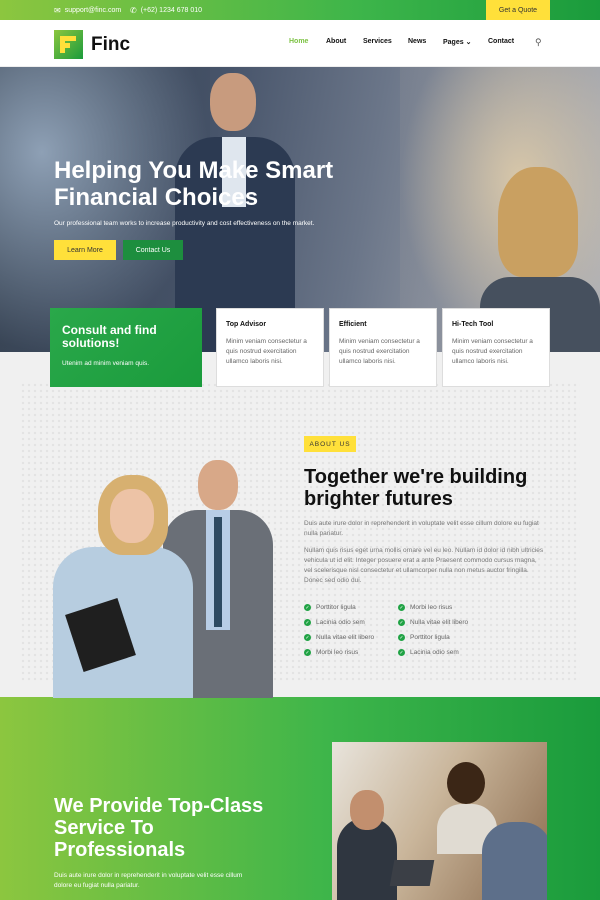  I want to click on about-tag: ABOUT US, so click(330, 444).